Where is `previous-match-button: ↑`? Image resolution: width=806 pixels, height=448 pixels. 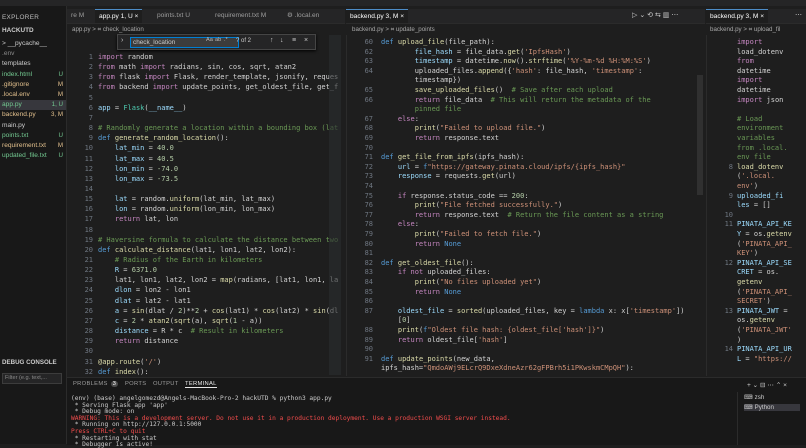
previous-match-button: ↑ is located at coordinates (272, 40).